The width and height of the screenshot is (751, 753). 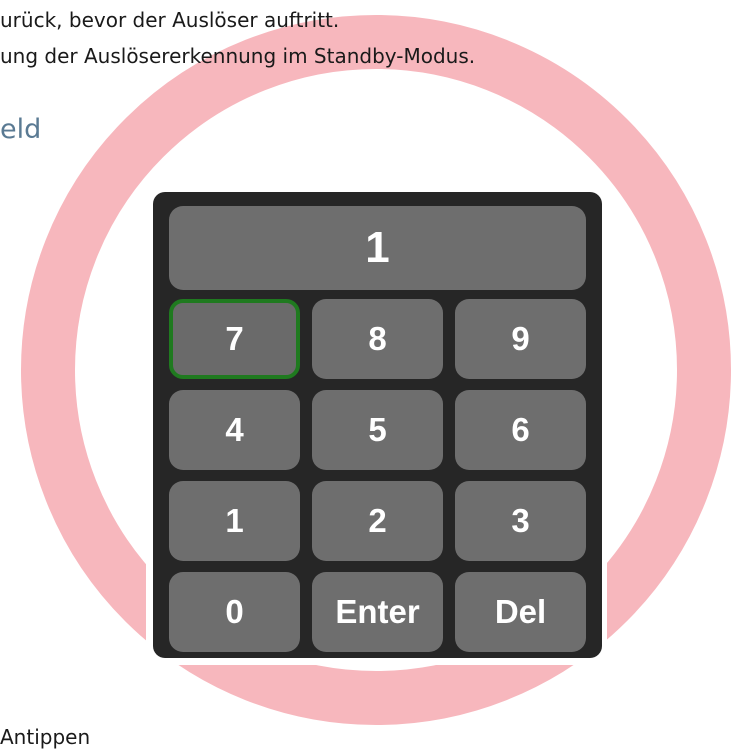 I want to click on paragraph-line-bottom: Antippen, so click(x=45, y=737).